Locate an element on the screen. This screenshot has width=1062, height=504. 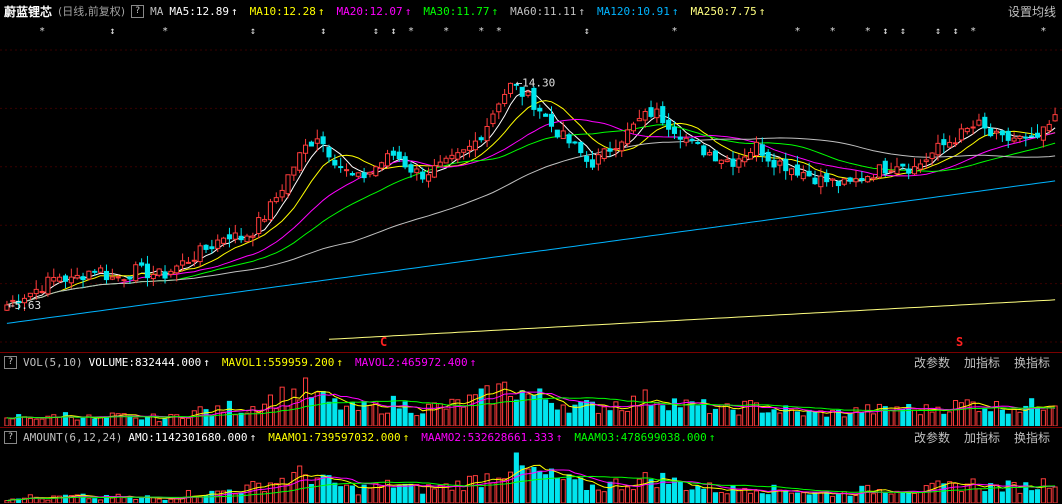
signal-mark: * is located at coordinates (1043, 31).